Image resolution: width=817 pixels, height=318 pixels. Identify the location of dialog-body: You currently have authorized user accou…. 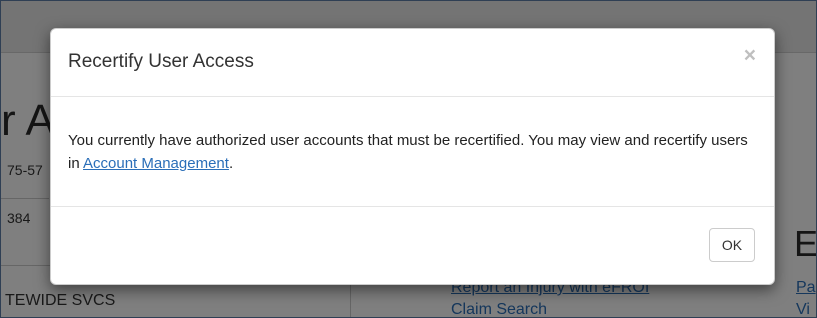
(413, 152).